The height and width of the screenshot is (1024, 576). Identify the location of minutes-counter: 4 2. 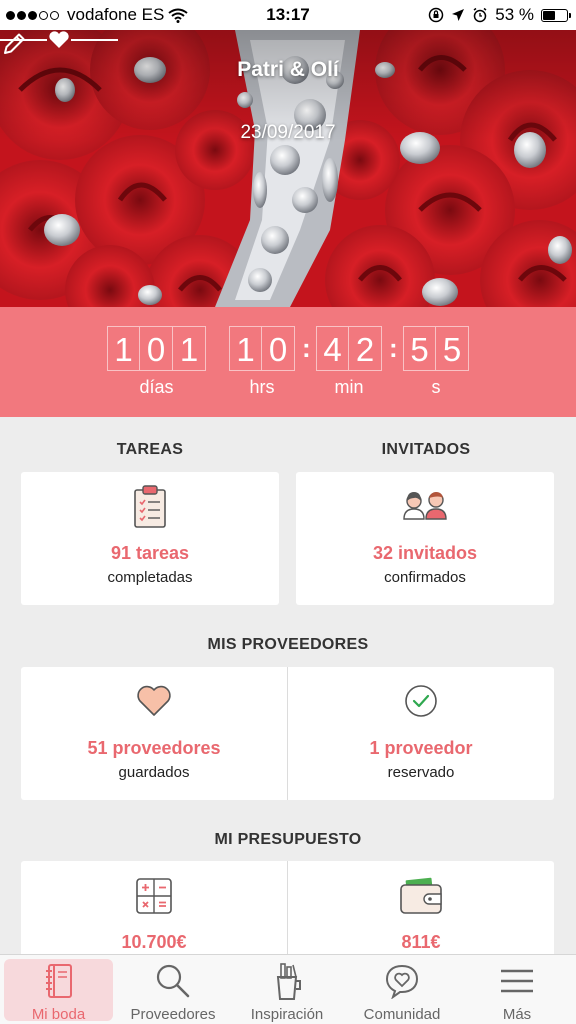
(349, 348).